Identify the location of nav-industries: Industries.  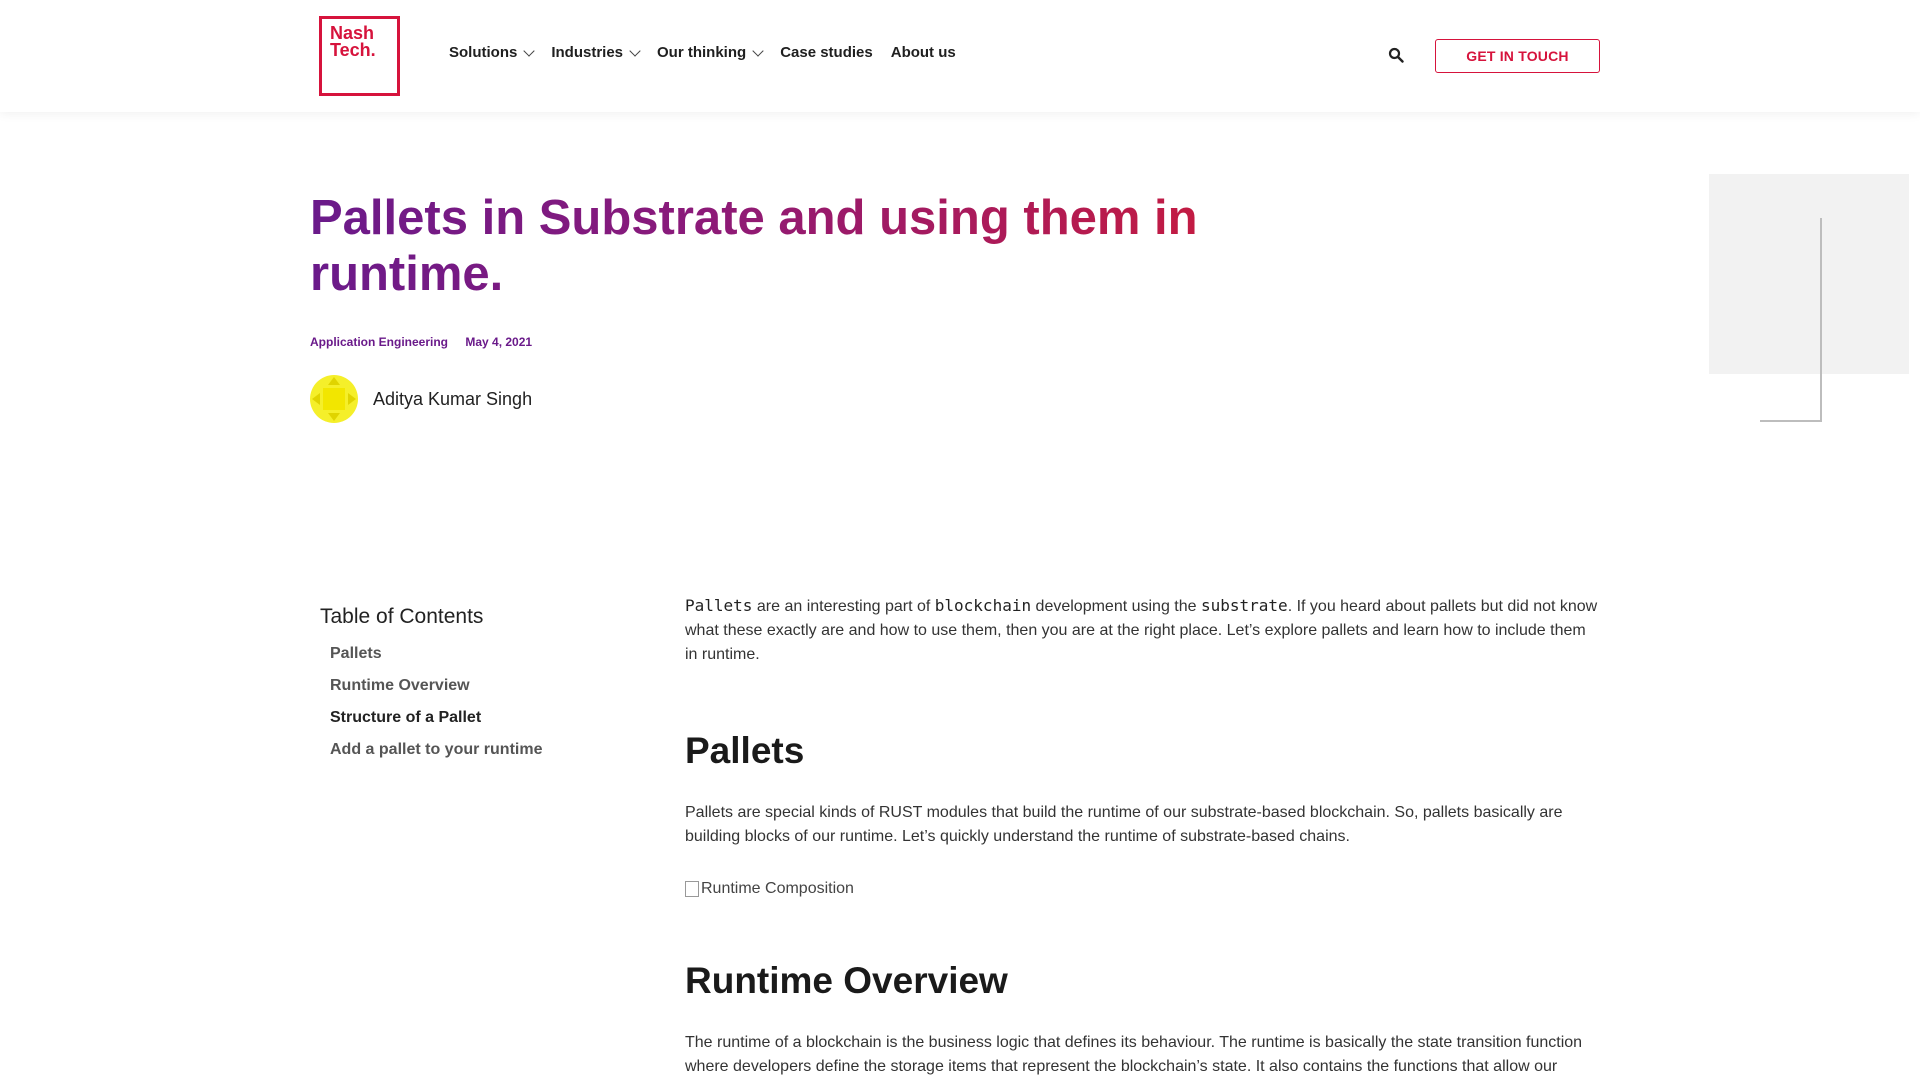
(596, 52).